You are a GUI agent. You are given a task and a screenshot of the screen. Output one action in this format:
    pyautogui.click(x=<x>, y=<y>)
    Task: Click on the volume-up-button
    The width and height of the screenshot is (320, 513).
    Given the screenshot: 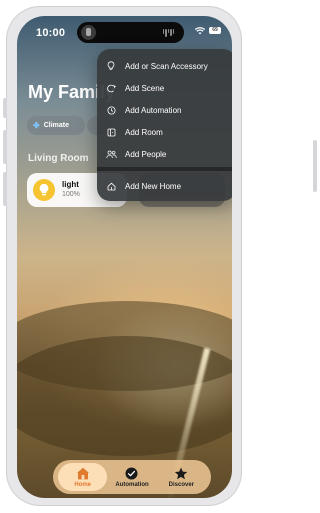 What is the action you would take?
    pyautogui.click(x=5, y=147)
    